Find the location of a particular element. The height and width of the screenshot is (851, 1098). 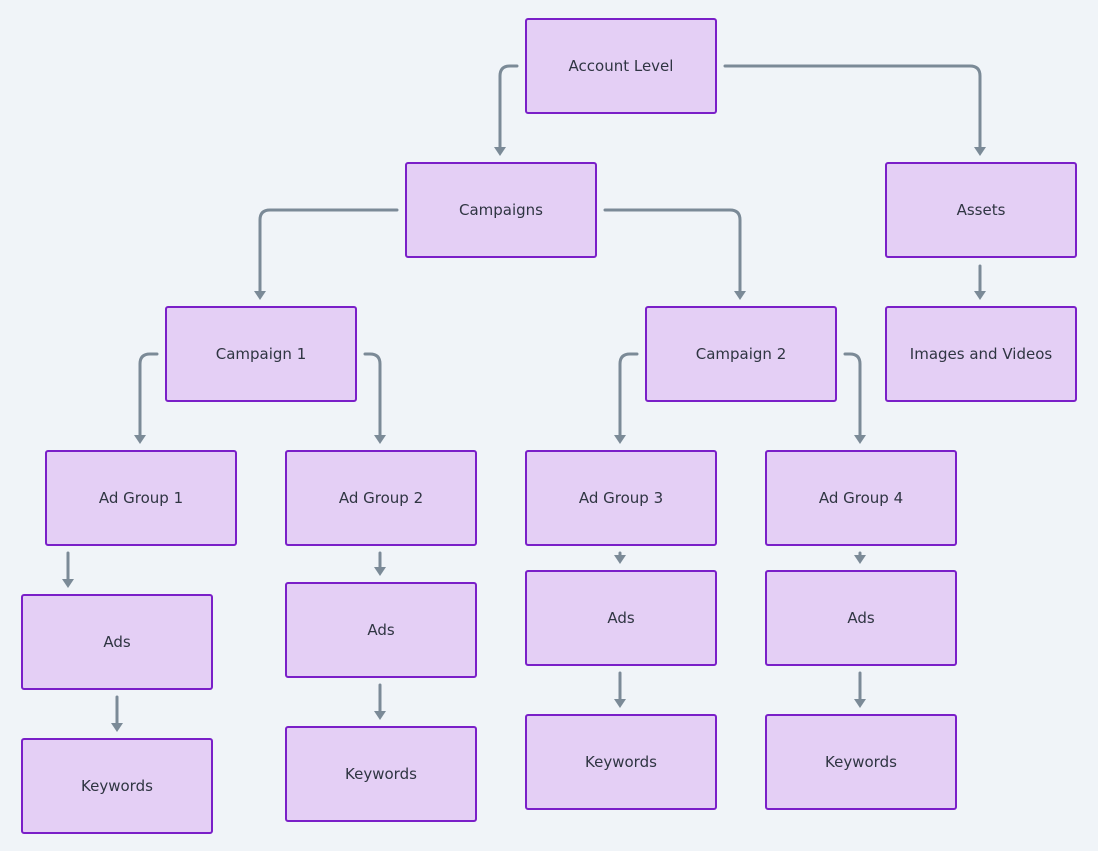

node-keywords3: Keywords is located at coordinates (621, 762).